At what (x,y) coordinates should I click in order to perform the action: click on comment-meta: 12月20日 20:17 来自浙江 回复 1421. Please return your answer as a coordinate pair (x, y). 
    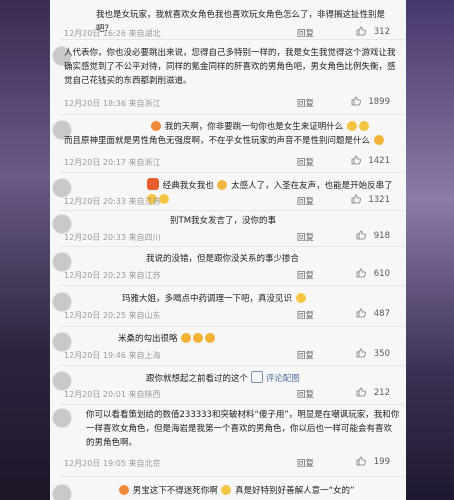
    Looking at the image, I should click on (232, 162).